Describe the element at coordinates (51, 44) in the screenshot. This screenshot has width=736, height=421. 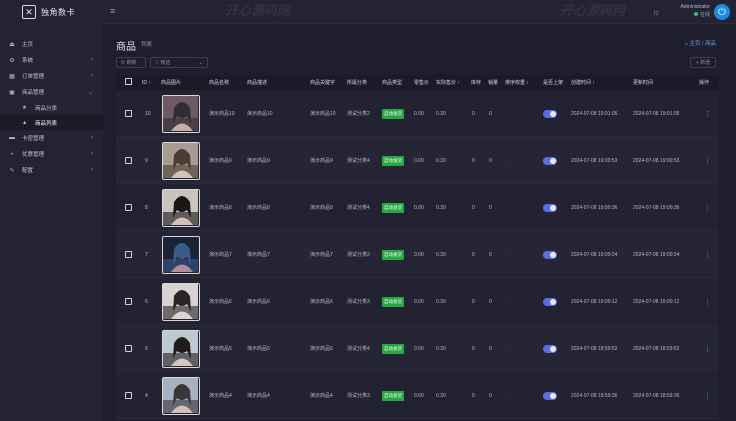
I see `sidebar-item-home: ⏏ 主页` at that location.